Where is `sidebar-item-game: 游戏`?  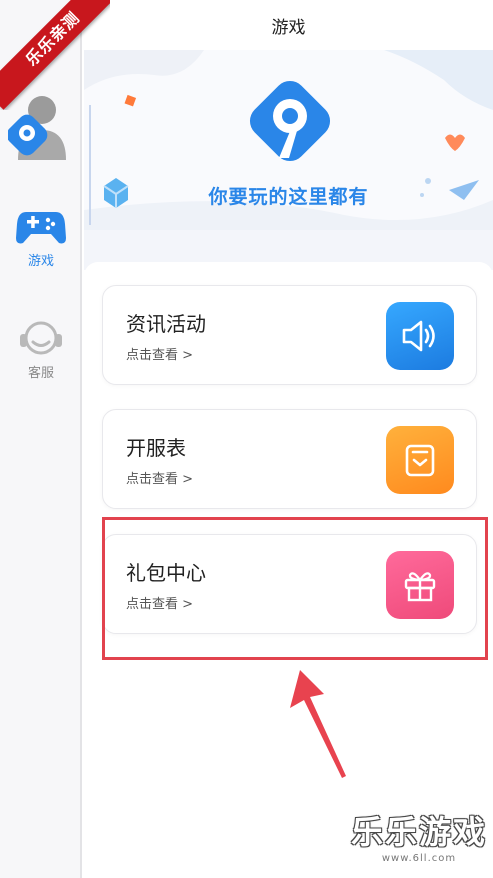 sidebar-item-game: 游戏 is located at coordinates (41, 238).